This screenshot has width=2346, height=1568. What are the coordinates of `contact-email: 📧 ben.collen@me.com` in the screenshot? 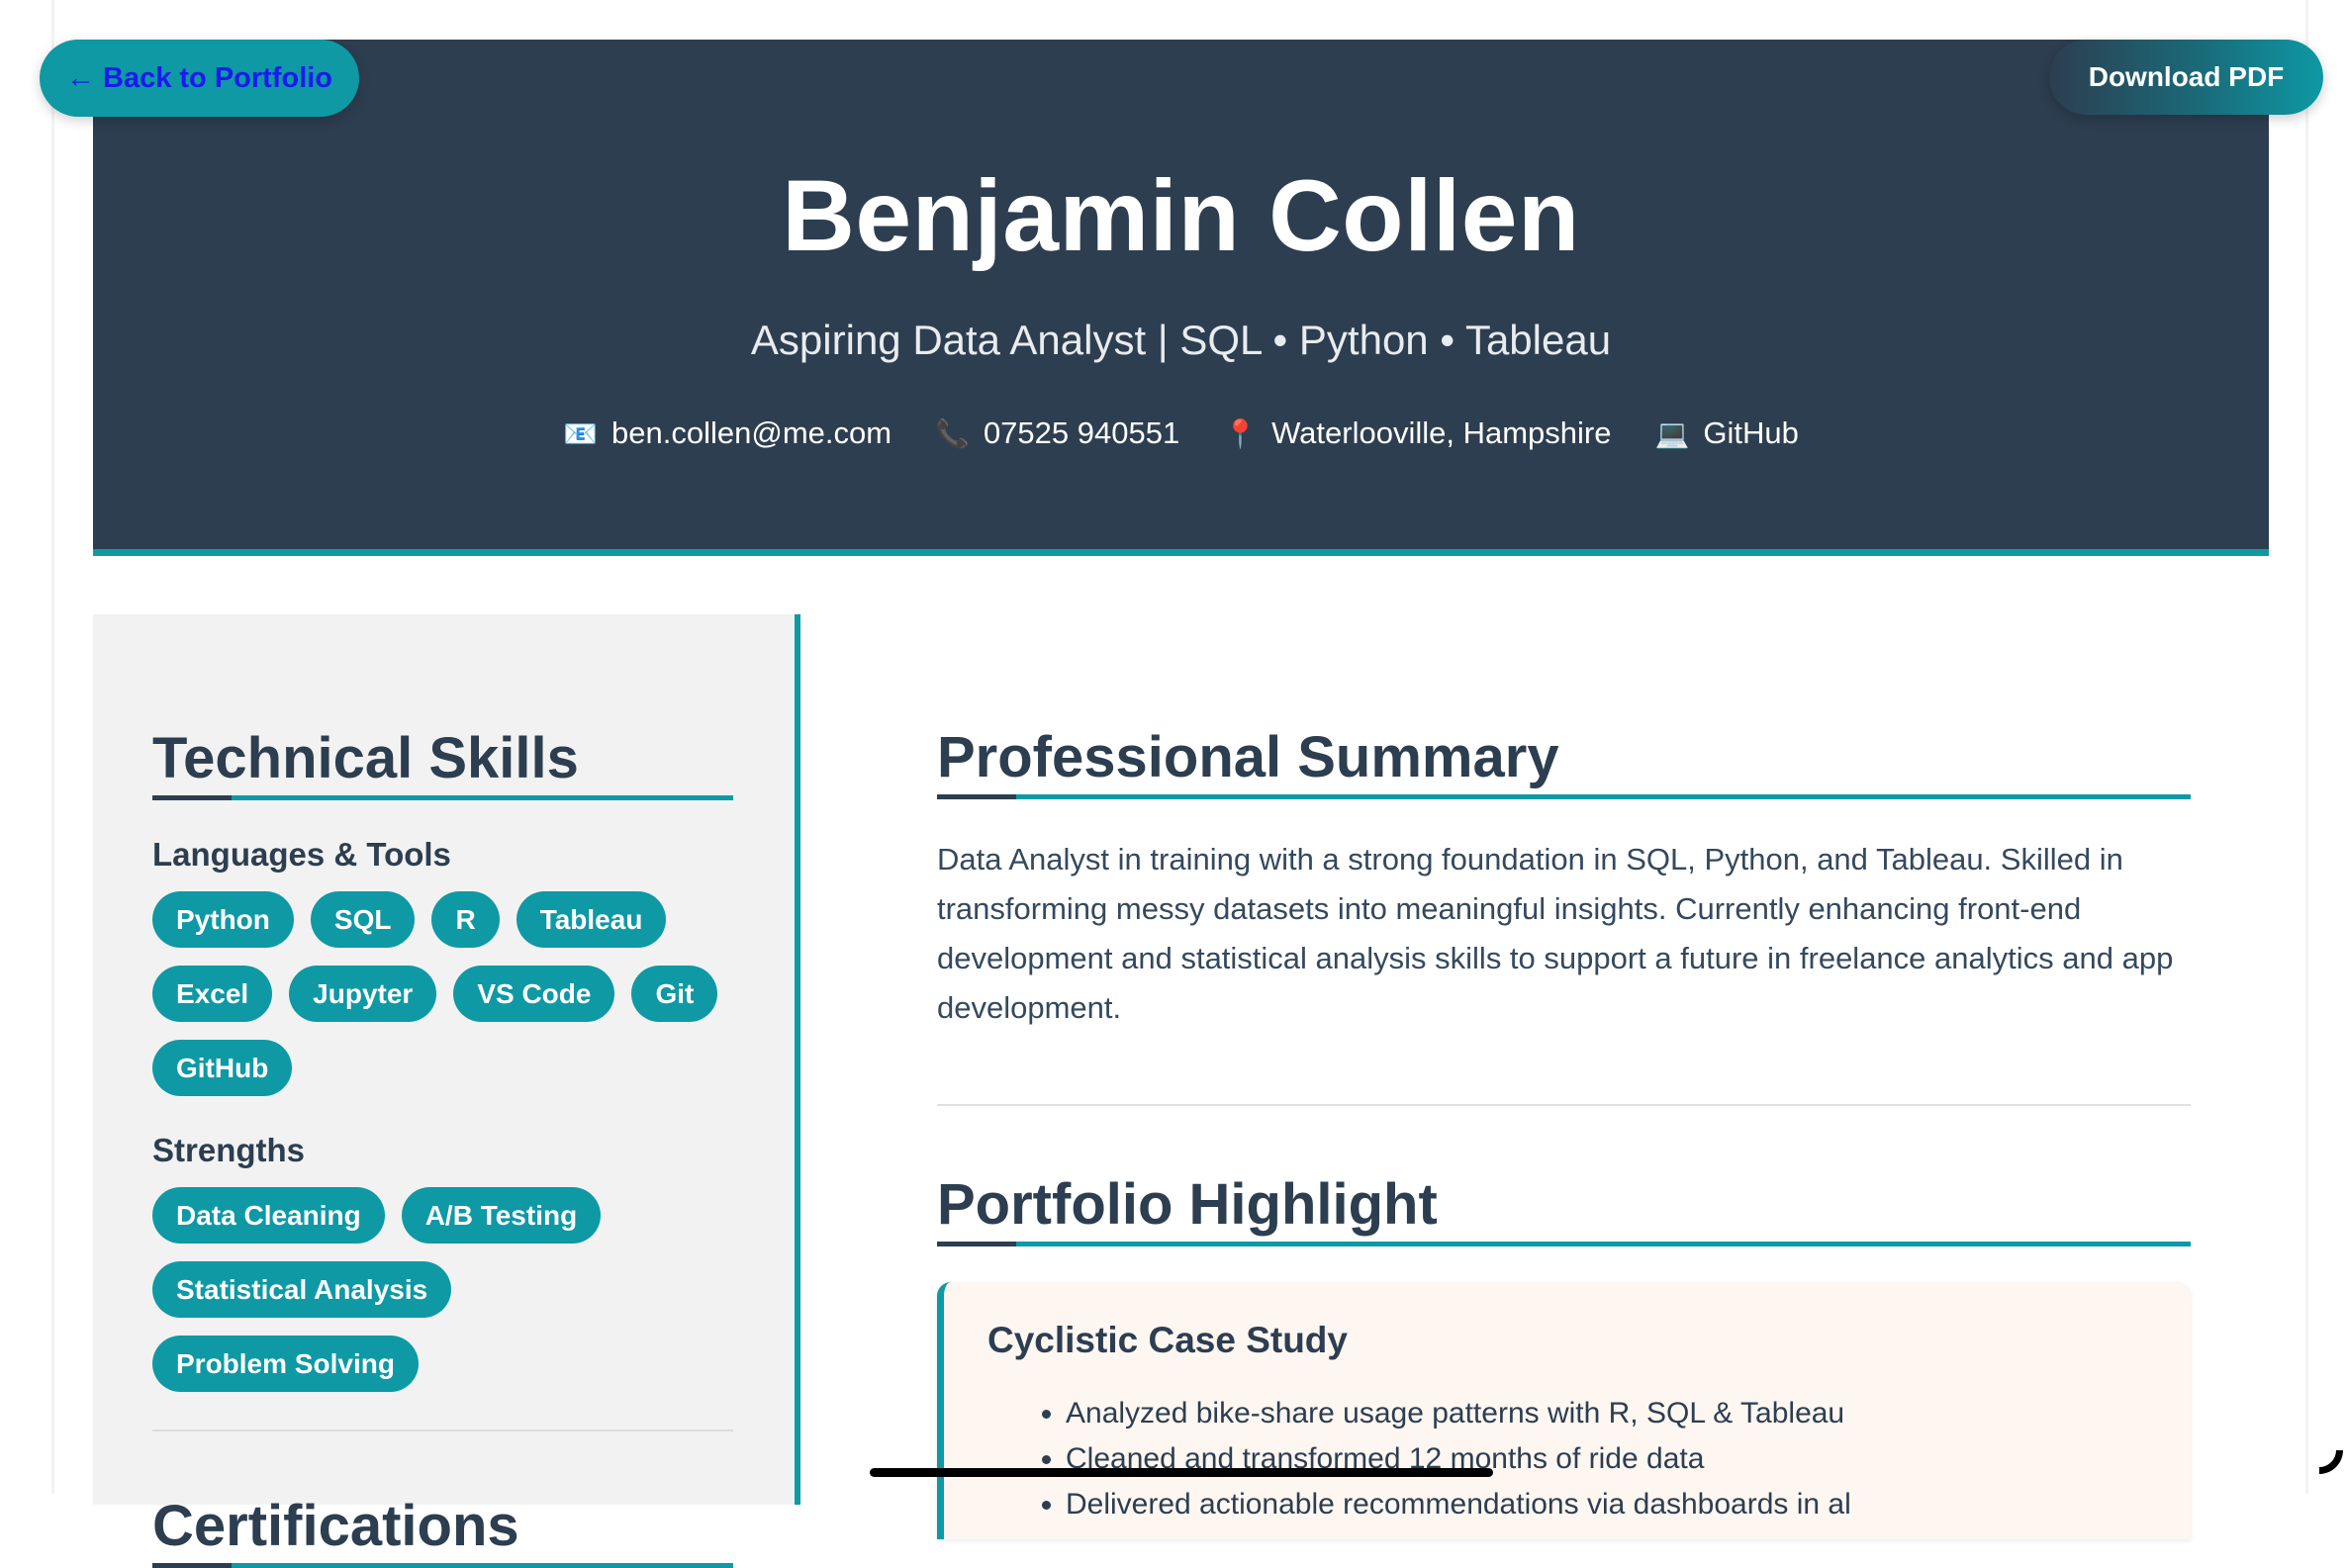 It's located at (727, 433).